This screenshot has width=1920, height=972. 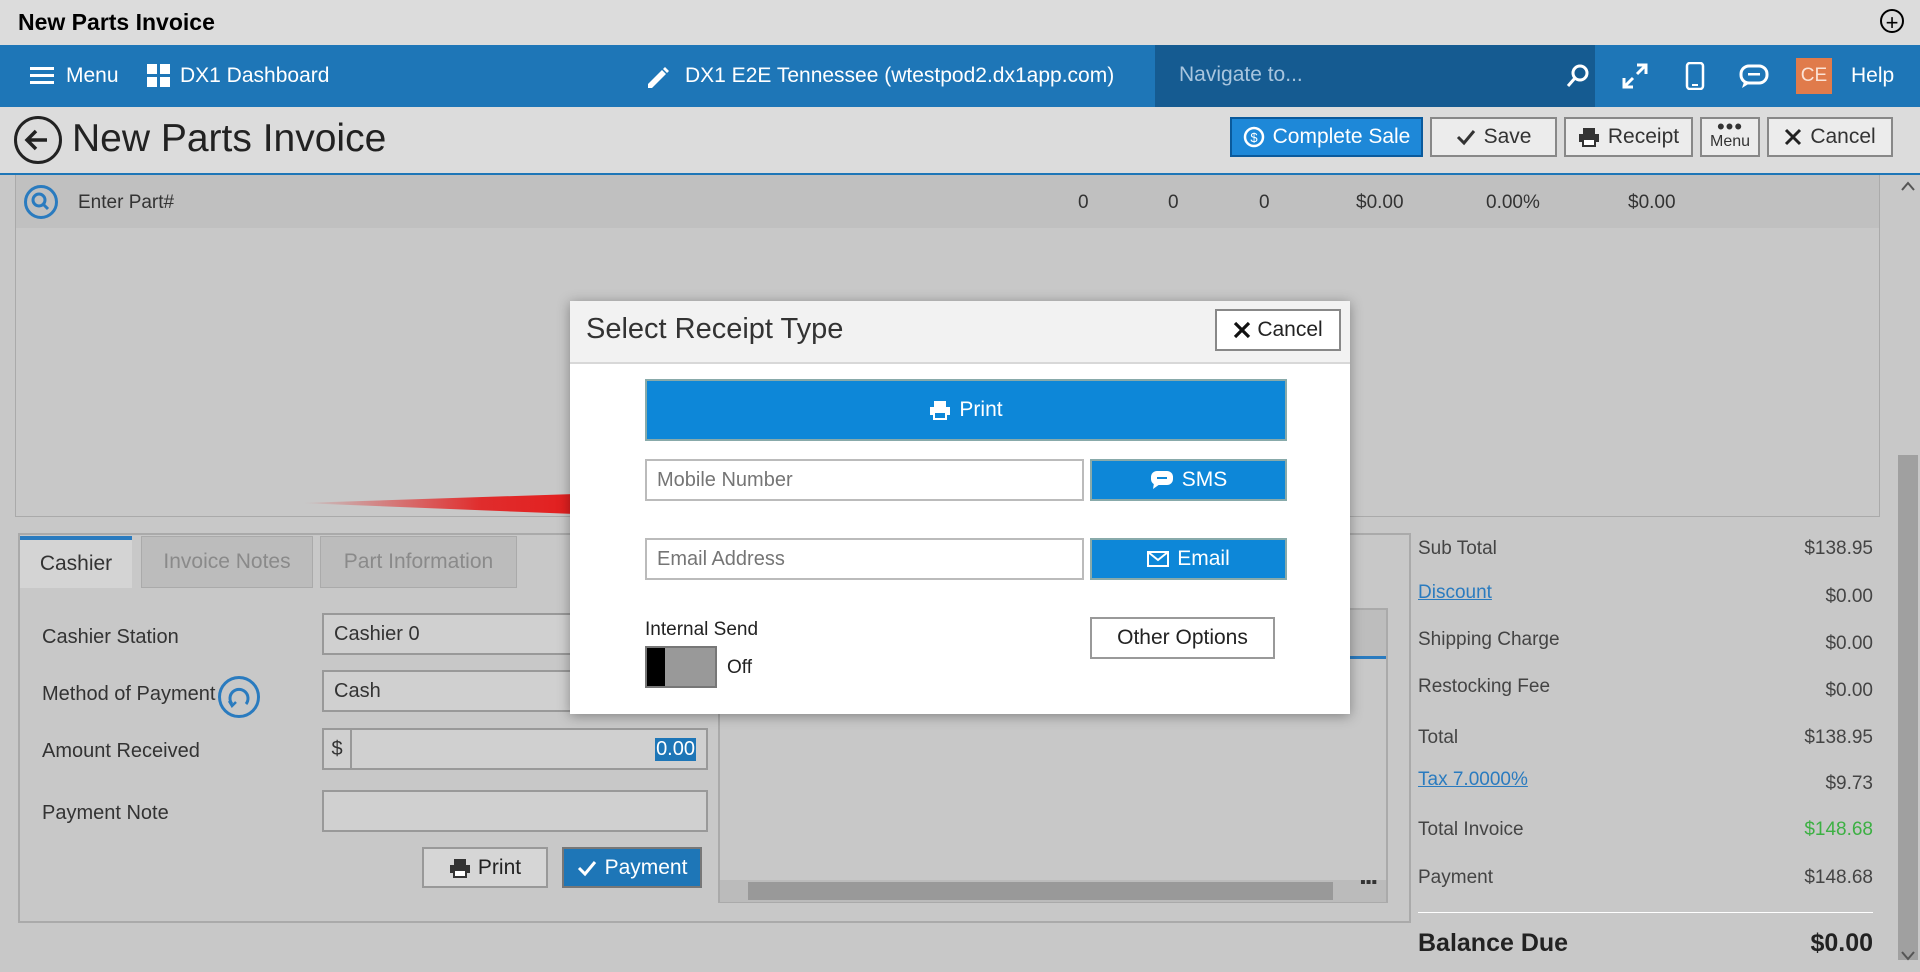 I want to click on tab-part-information: Part Information, so click(x=418, y=562).